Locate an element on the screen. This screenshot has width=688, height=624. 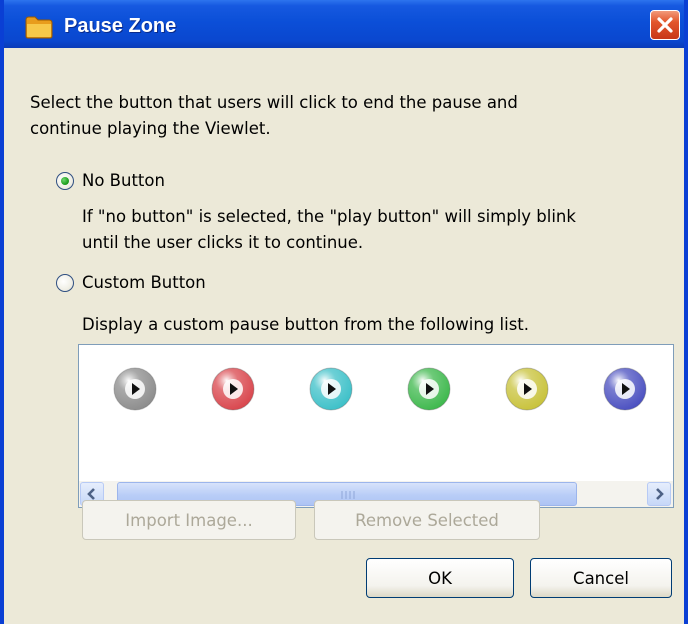
green-play-button-icon is located at coordinates (429, 389).